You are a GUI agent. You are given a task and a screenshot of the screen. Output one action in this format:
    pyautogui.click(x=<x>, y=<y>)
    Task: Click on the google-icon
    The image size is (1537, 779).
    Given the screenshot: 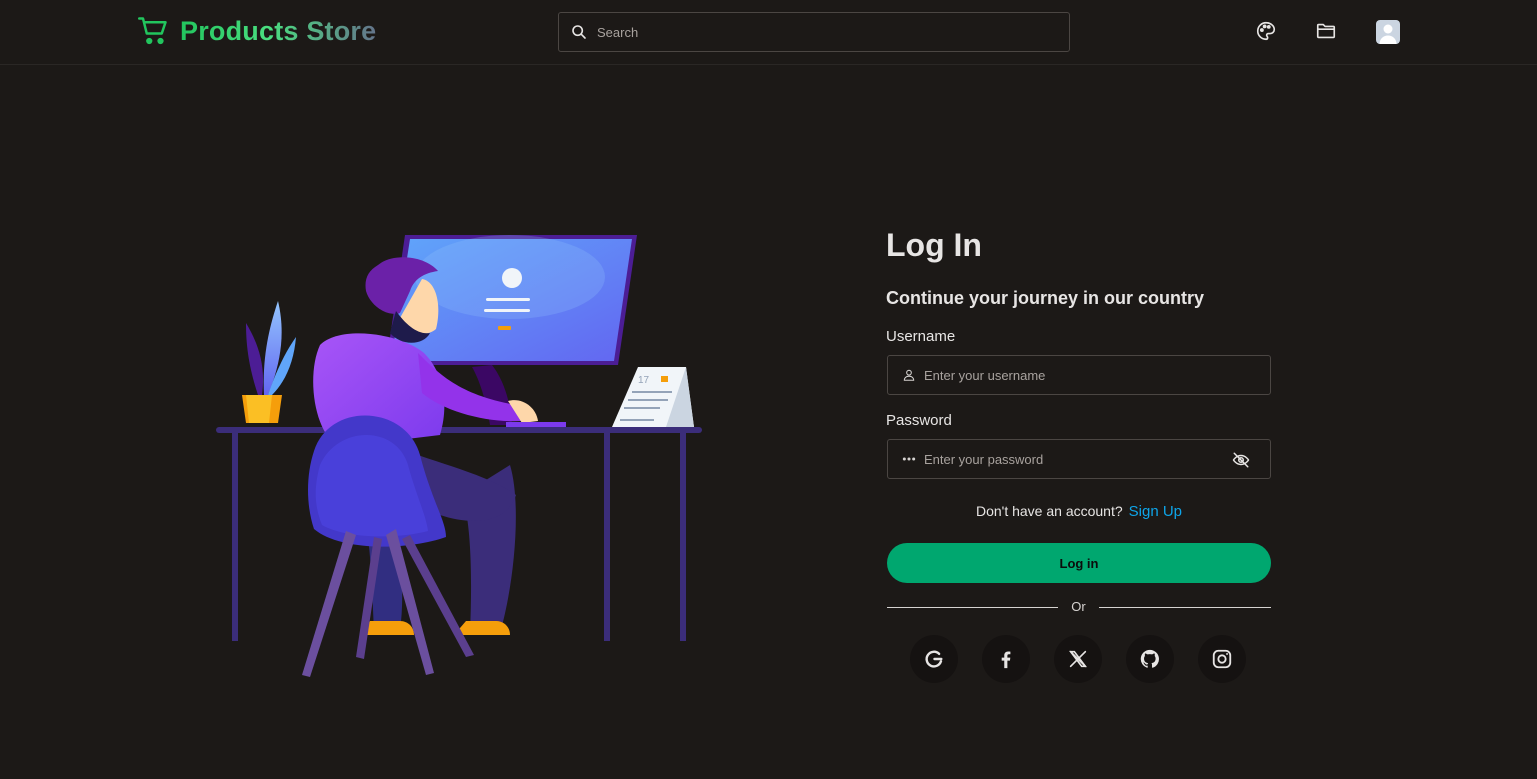 What is the action you would take?
    pyautogui.click(x=934, y=659)
    